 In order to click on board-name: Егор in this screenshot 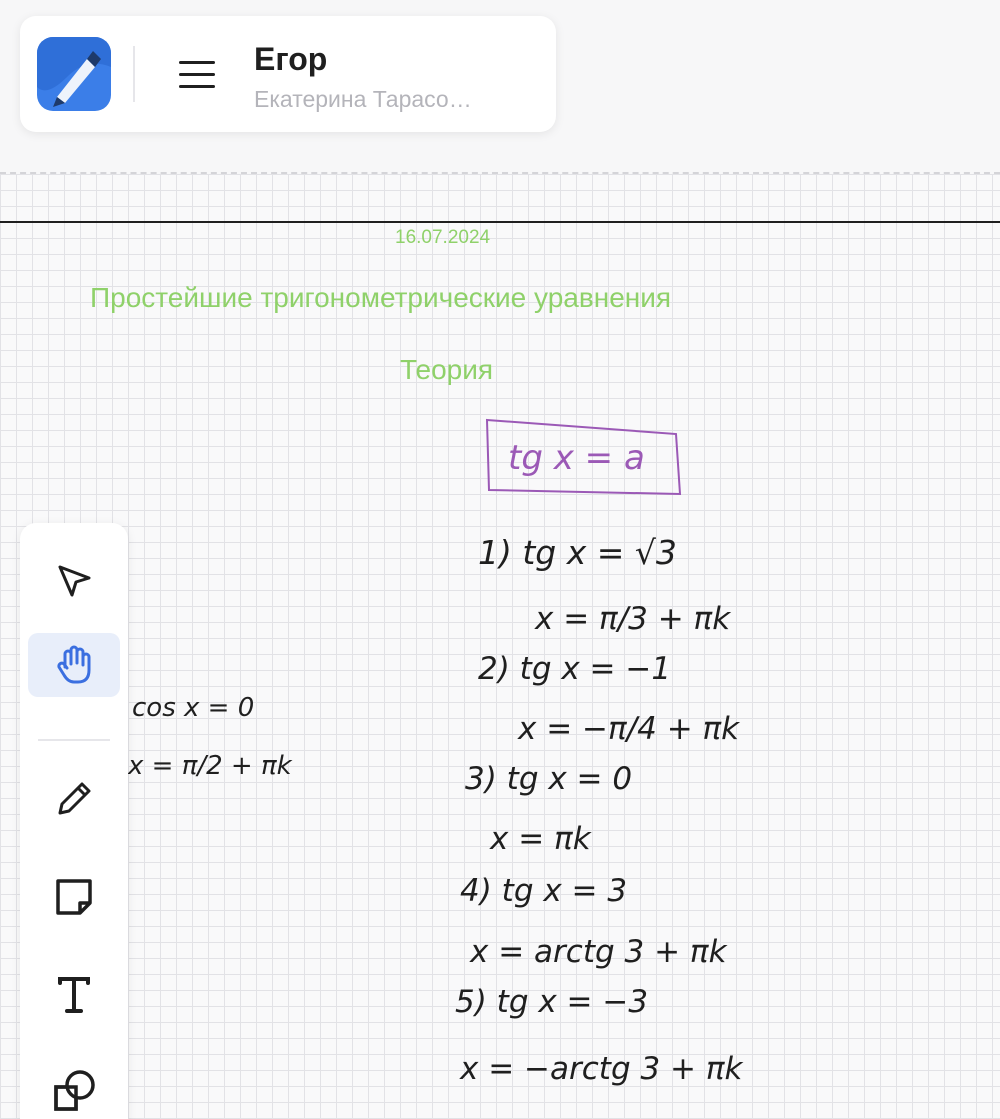, I will do `click(290, 59)`.